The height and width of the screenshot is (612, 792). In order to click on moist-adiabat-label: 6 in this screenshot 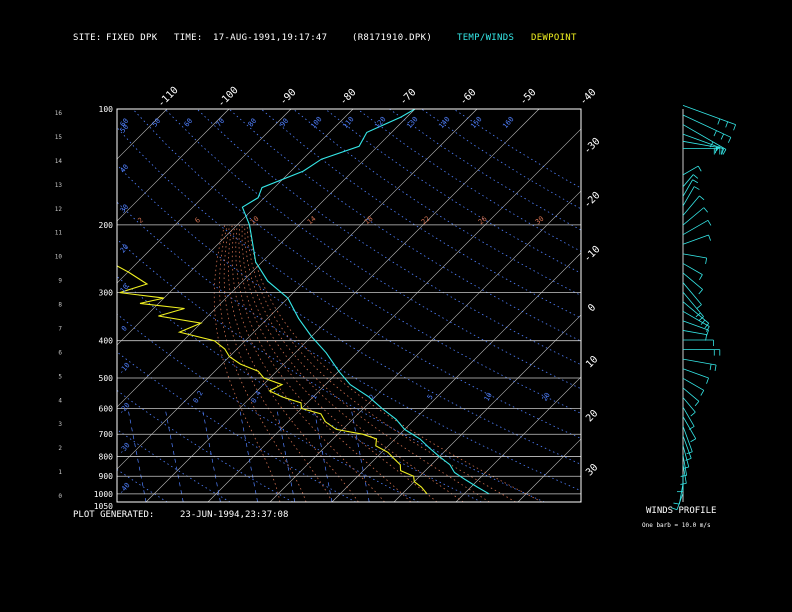, I will do `click(198, 220)`.